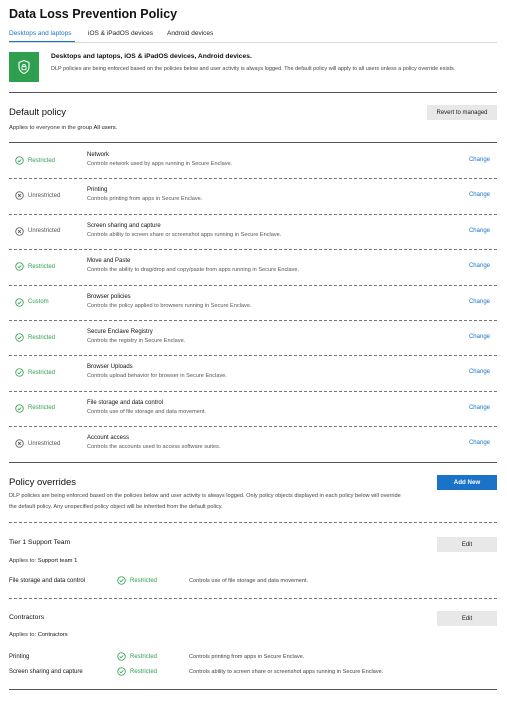 This screenshot has height=702, width=507. Describe the element at coordinates (110, 367) in the screenshot. I see `policy-name: Browser Uploads` at that location.